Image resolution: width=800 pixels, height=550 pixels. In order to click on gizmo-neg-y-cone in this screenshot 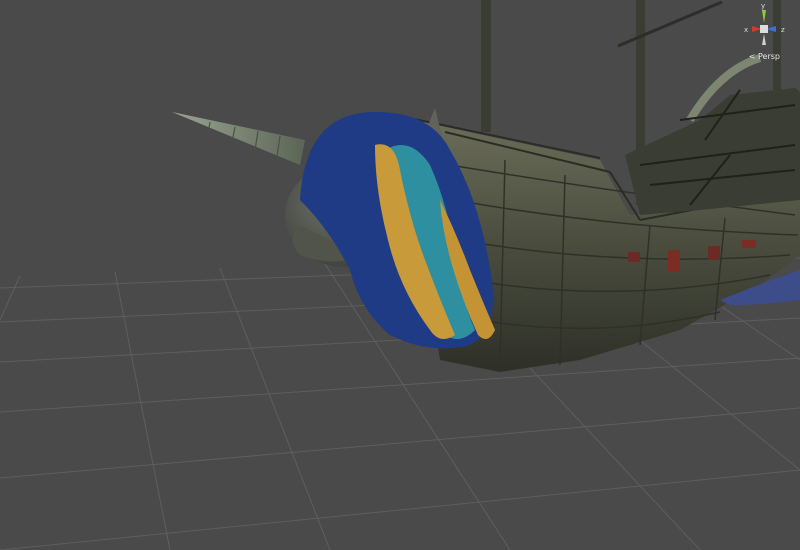, I will do `click(764, 39)`.